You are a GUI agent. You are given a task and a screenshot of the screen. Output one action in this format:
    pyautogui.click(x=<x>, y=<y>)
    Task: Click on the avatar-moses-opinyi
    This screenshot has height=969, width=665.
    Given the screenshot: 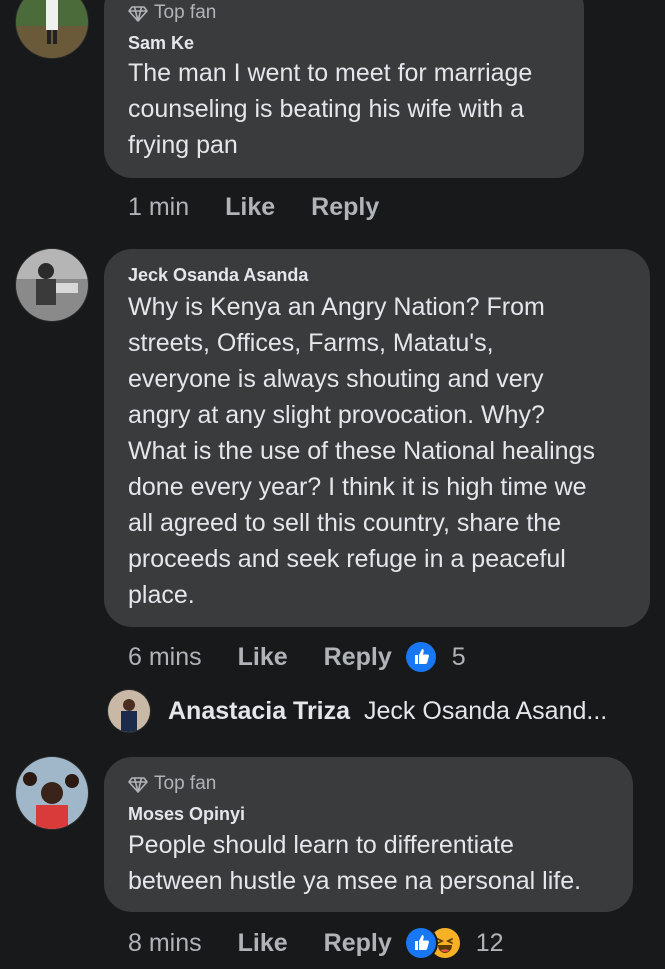 What is the action you would take?
    pyautogui.click(x=52, y=793)
    